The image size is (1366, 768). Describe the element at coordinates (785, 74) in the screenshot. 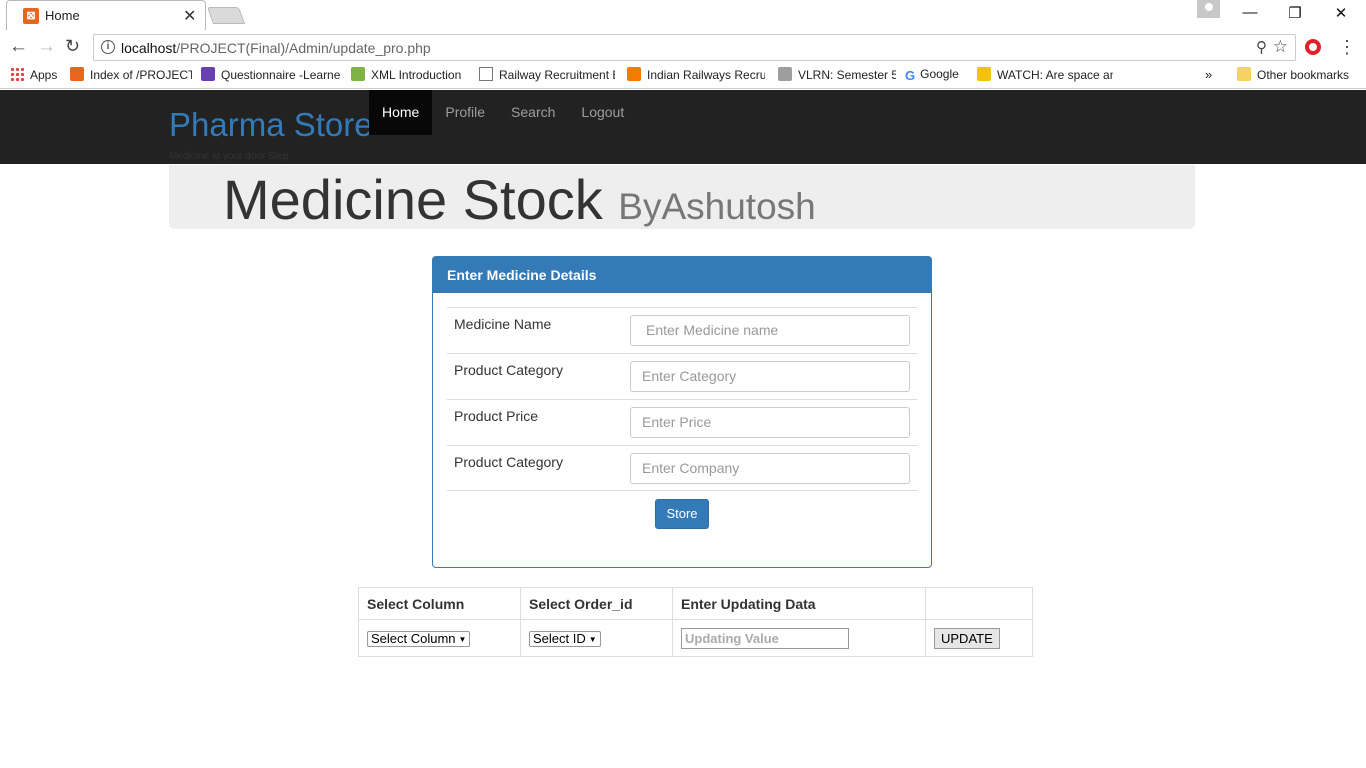

I see `vlrn-icon` at that location.